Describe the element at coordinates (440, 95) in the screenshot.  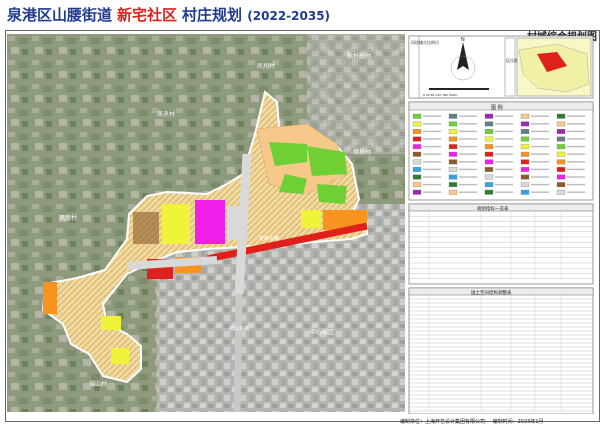
I see `scale-label: 0 20 60 120 180 300m` at that location.